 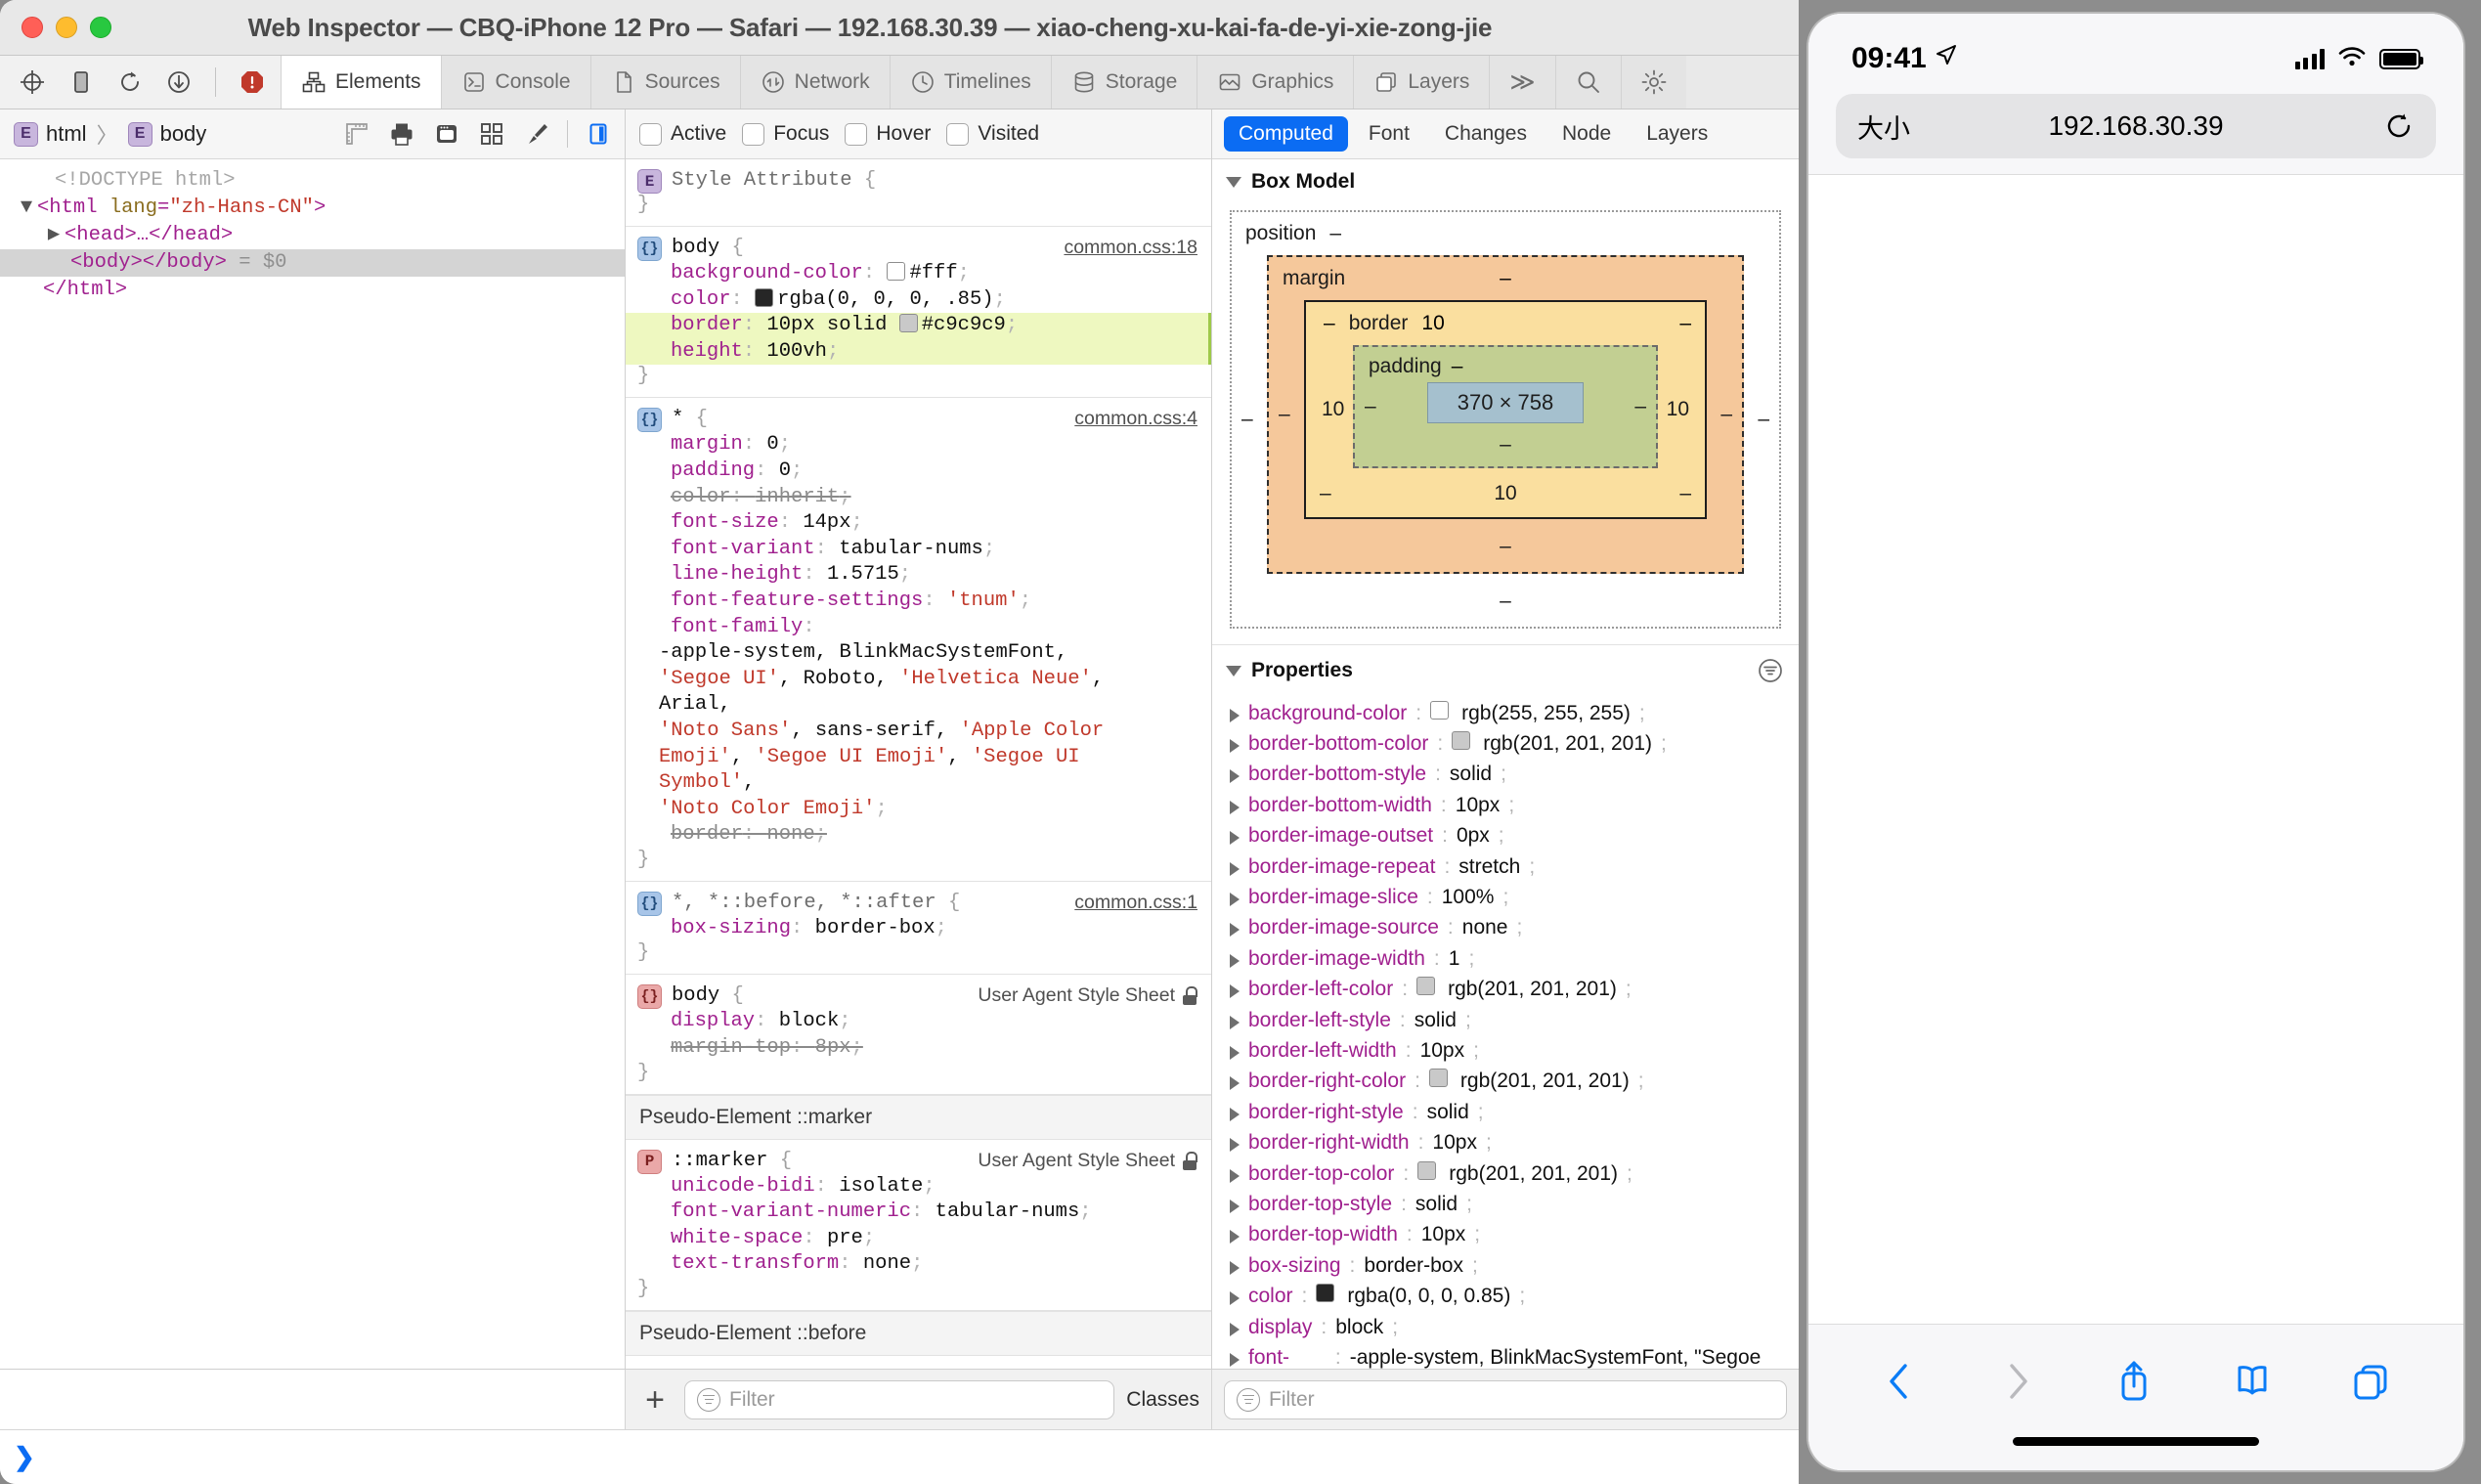 What do you see at coordinates (995, 134) in the screenshot?
I see `pseudo-state-visited: Visited` at bounding box center [995, 134].